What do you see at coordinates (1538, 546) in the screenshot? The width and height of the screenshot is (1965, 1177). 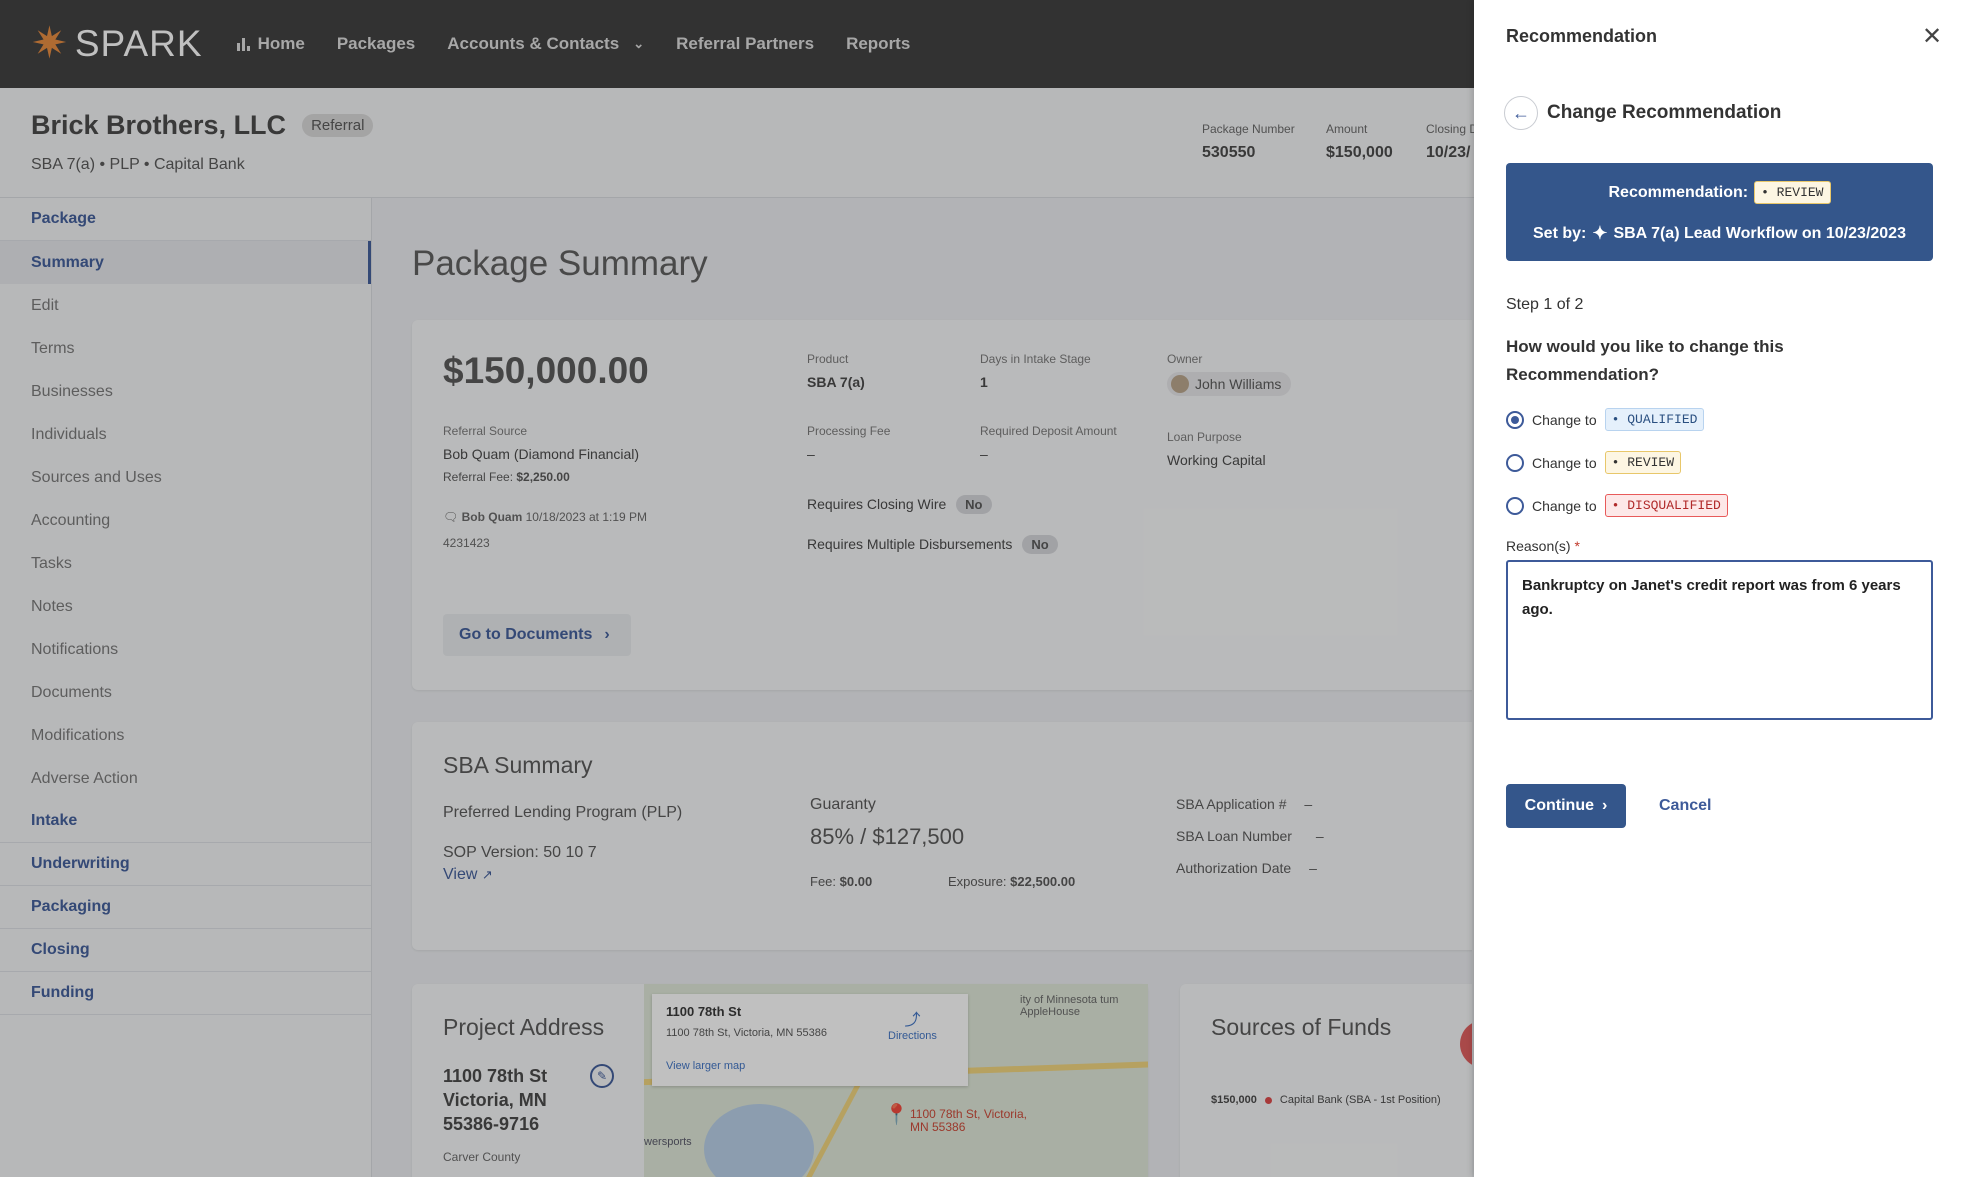 I see `reason-label-text: Reason(s)` at bounding box center [1538, 546].